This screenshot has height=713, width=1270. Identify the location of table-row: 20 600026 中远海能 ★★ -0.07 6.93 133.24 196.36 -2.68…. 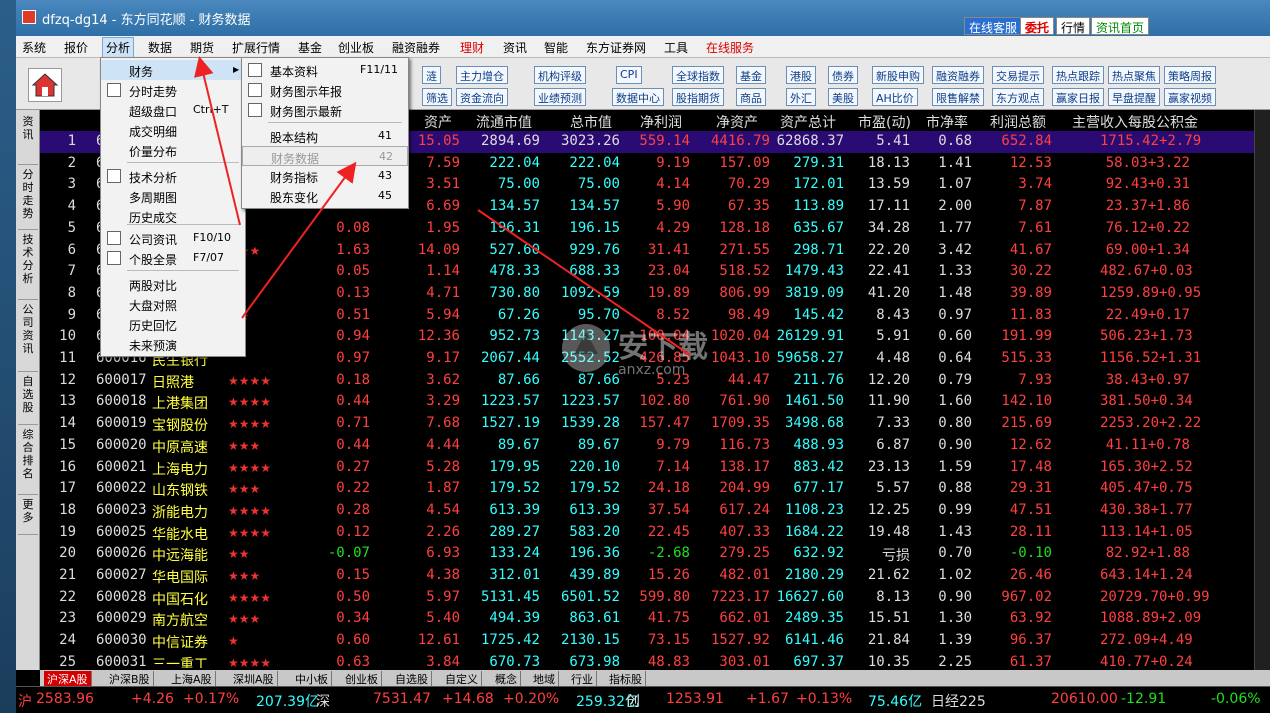
(655, 554).